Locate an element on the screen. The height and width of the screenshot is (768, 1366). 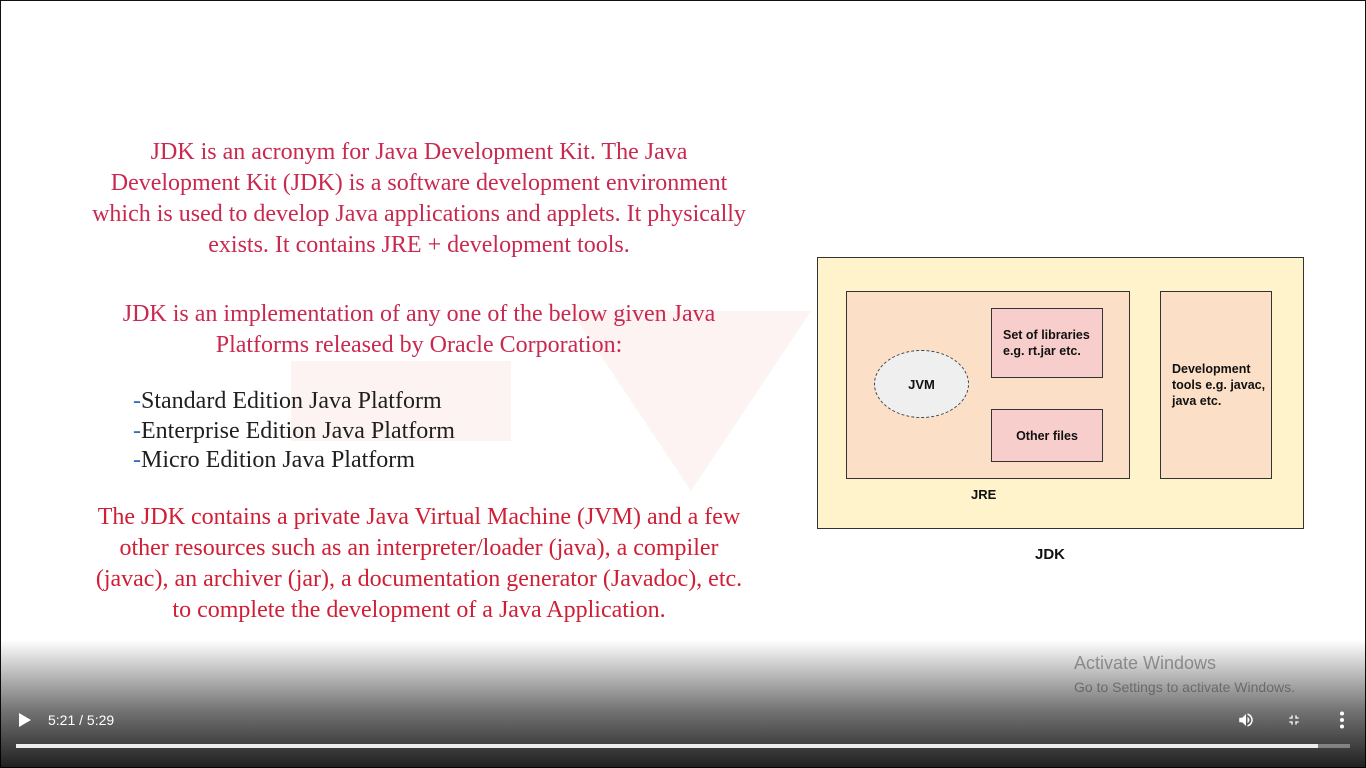
libraries-box: Set of libraries e.g. rt.jar etc. is located at coordinates (1047, 343).